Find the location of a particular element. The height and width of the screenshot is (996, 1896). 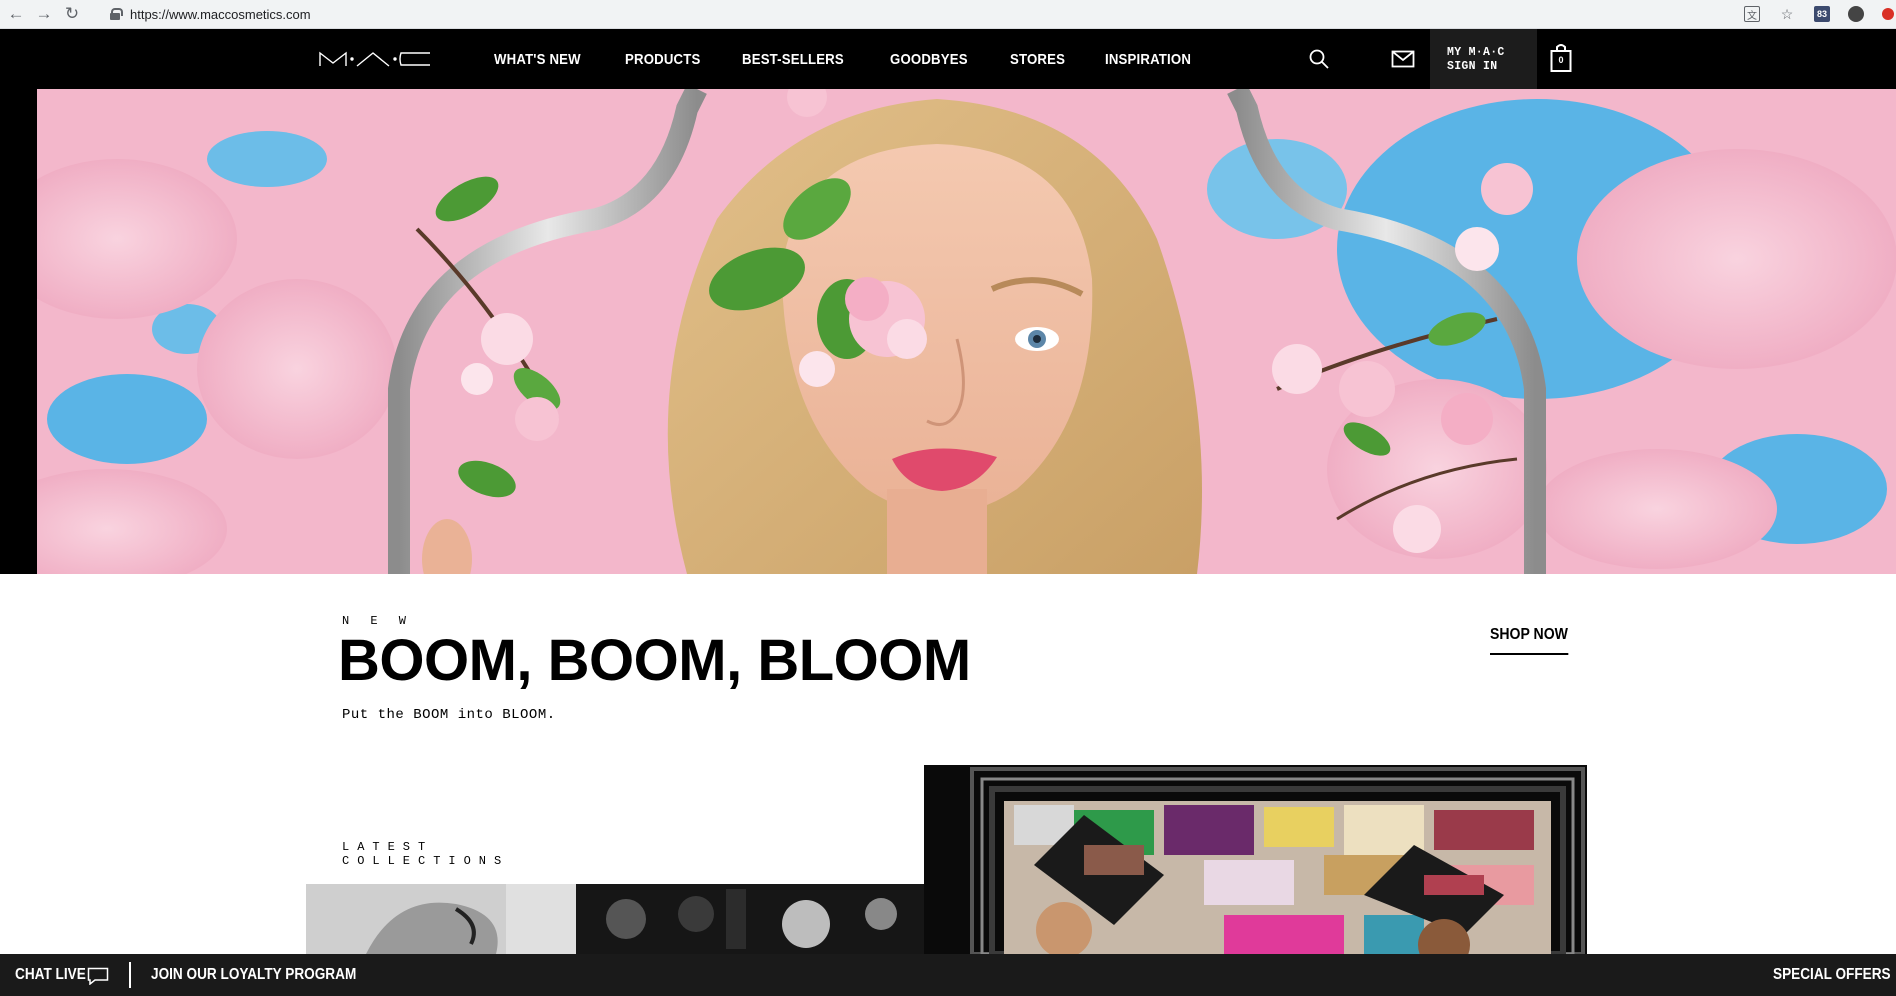

address-bar: https://www.maccosmetics.com is located at coordinates (920, 14).